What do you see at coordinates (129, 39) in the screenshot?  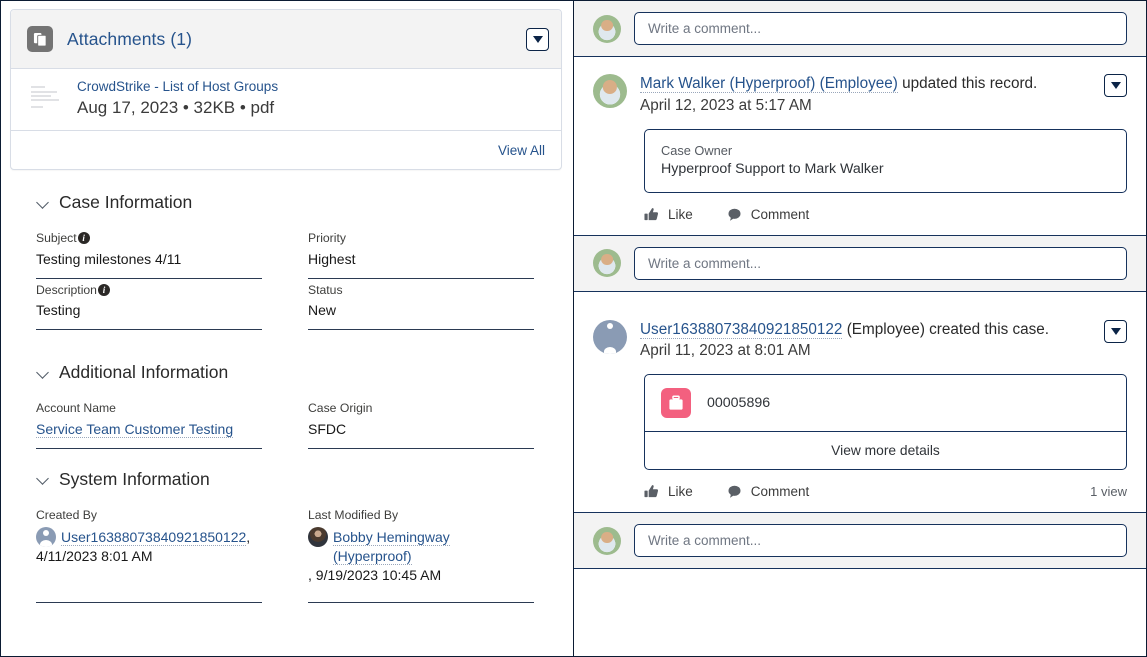 I see `attachments-title: Attachments (1)` at bounding box center [129, 39].